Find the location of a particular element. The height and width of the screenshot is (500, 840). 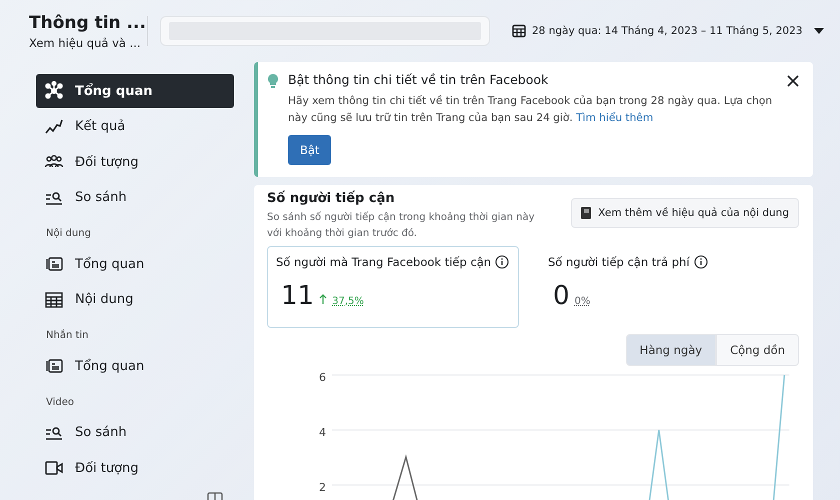

section-heading: Nội dung is located at coordinates (68, 234).